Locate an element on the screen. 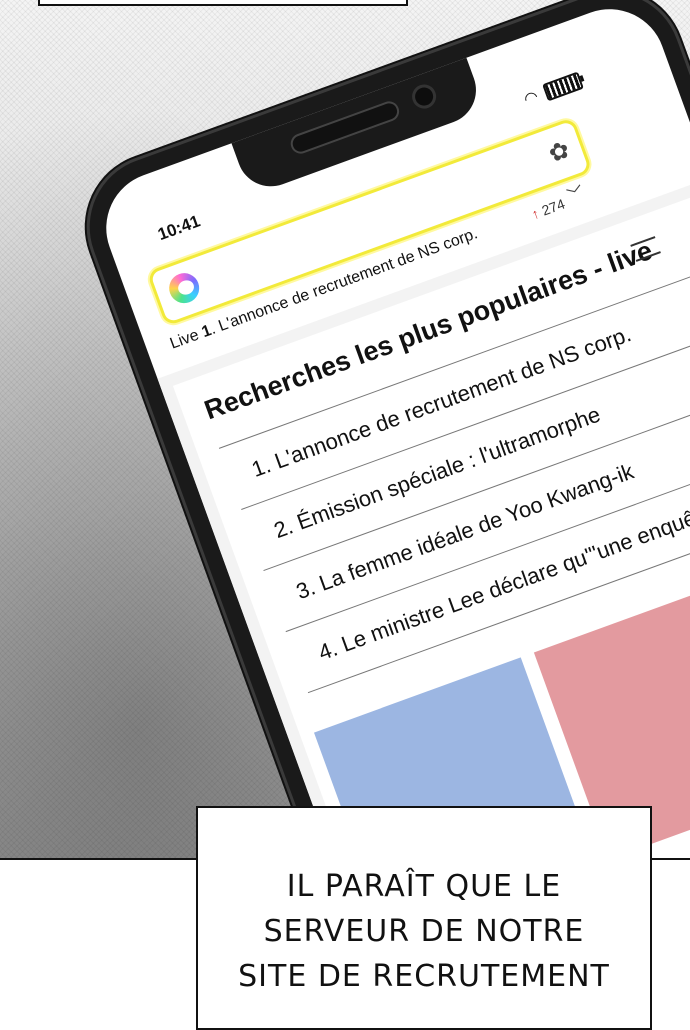  status-icons: ◠ is located at coordinates (552, 90).